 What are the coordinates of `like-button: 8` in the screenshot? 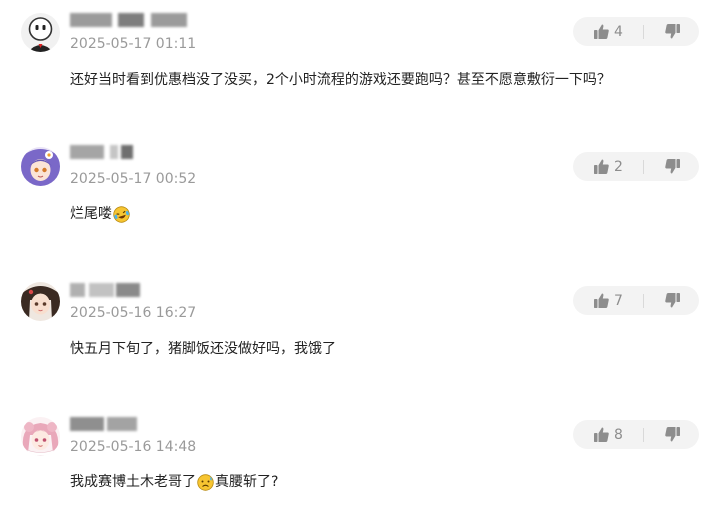 It's located at (598, 434).